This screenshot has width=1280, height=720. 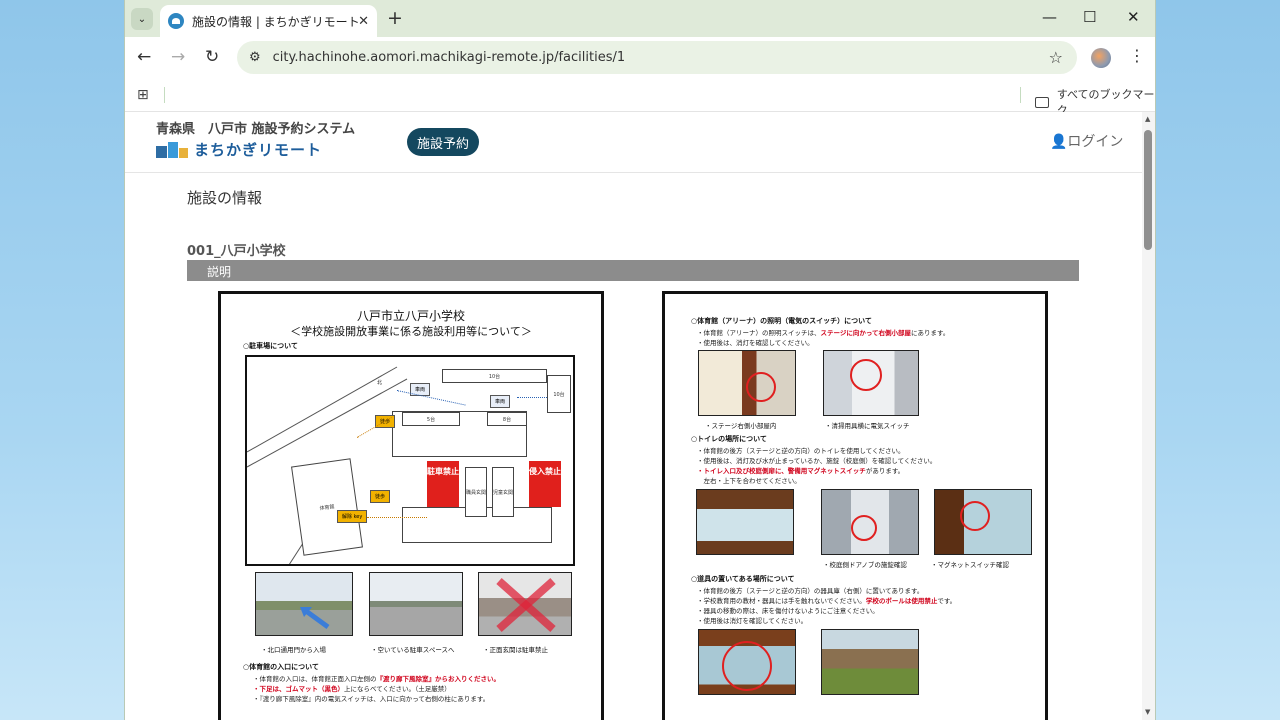 What do you see at coordinates (443, 484) in the screenshot?
I see `no-parking-sign: 駐車禁止` at bounding box center [443, 484].